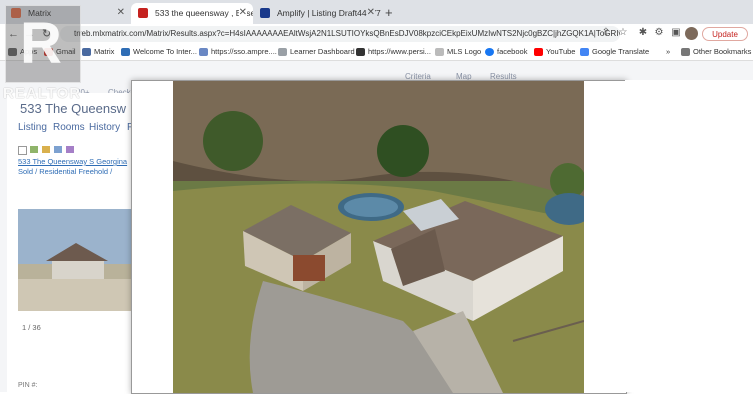 Image resolution: width=753 pixels, height=394 pixels. I want to click on star-icon: ☆, so click(623, 33).